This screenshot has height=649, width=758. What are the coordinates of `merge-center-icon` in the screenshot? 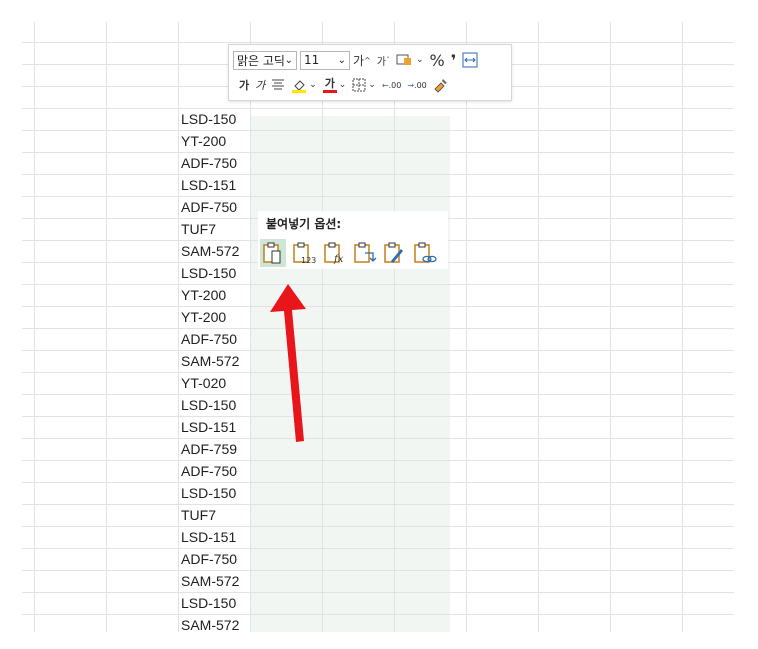 It's located at (470, 60).